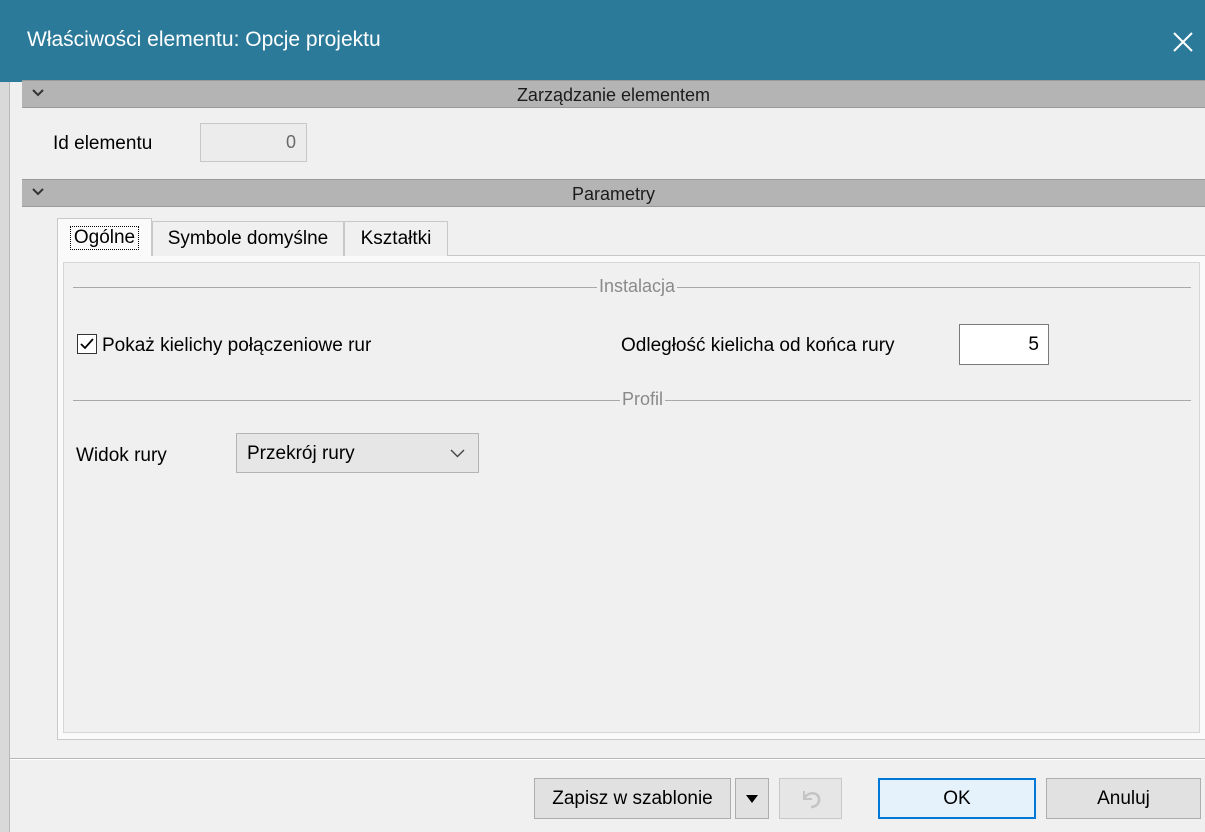  What do you see at coordinates (957, 798) in the screenshot?
I see `ok-button: OK` at bounding box center [957, 798].